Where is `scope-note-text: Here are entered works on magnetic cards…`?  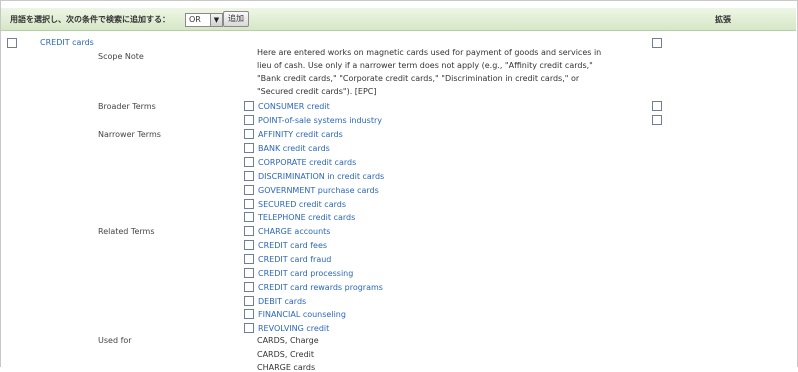
scope-note-text: Here are entered works on magnetic cards… is located at coordinates (429, 72).